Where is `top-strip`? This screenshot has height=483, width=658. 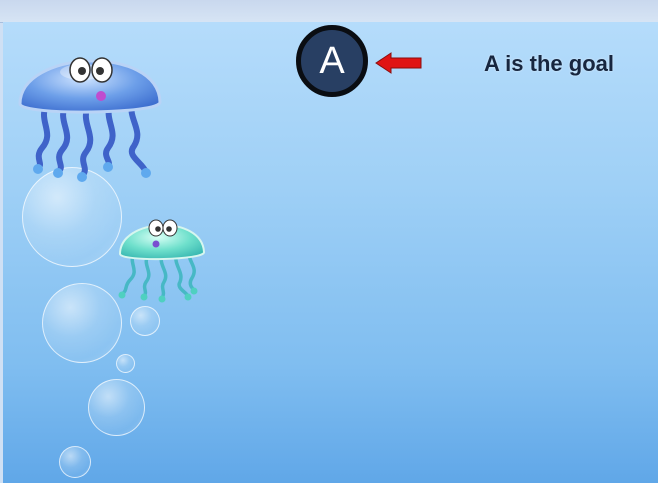
top-strip is located at coordinates (329, 11).